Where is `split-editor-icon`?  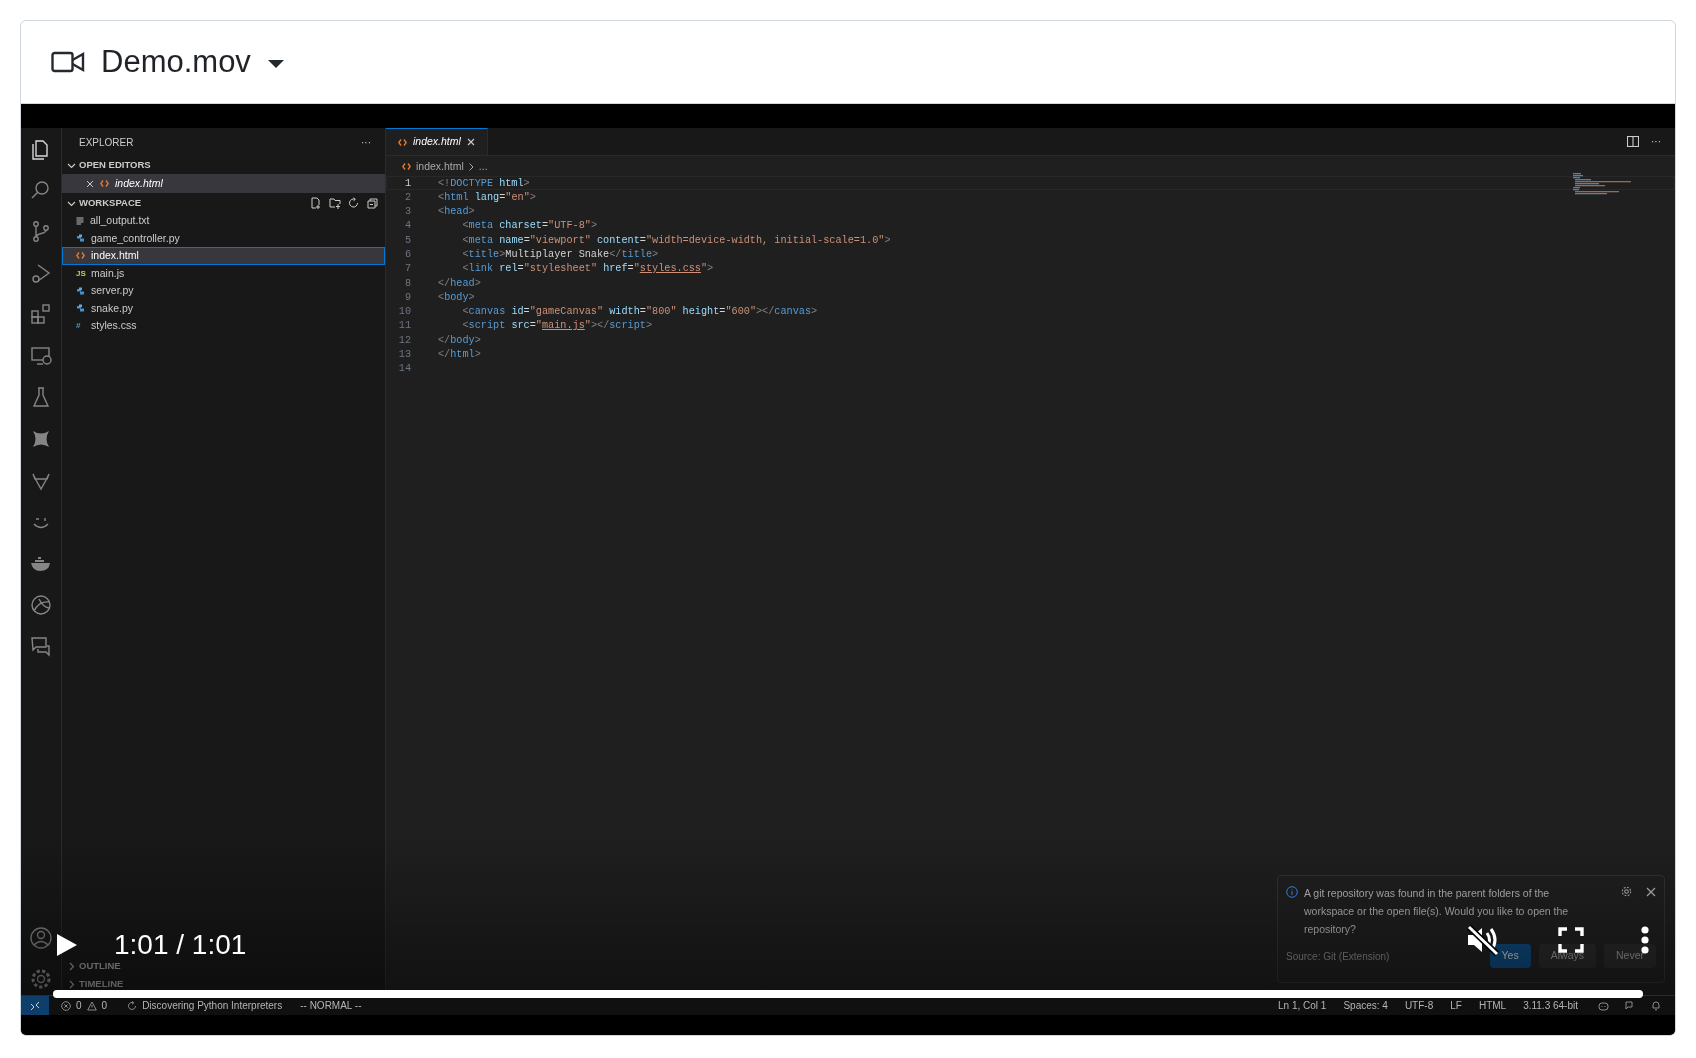
split-editor-icon is located at coordinates (1633, 141).